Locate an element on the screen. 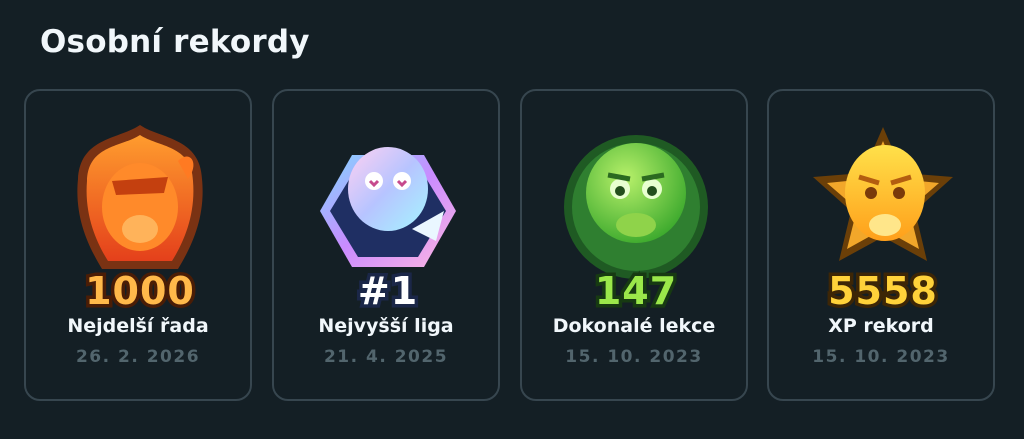 The width and height of the screenshot is (1024, 439). record-value: 147 is located at coordinates (635, 291).